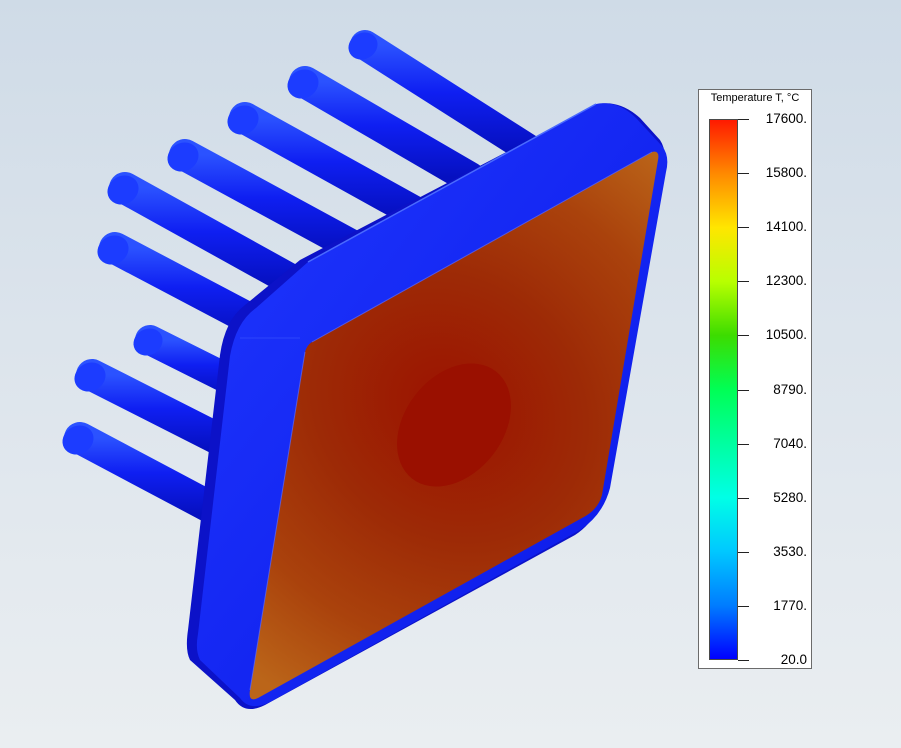 The image size is (901, 748). I want to click on legend-tick-label: 1770., so click(790, 605).